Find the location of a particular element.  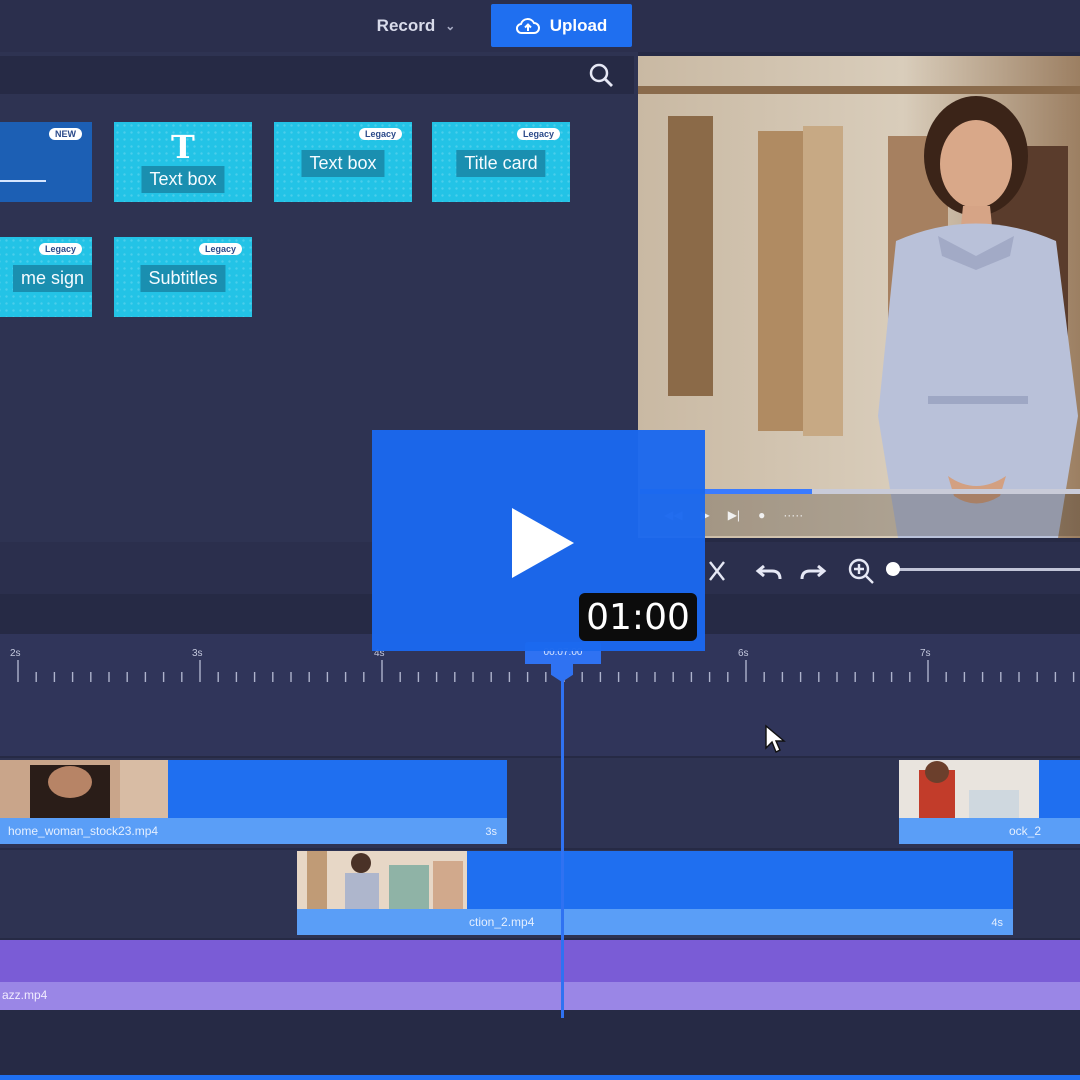

template-text-box-new: T Text box is located at coordinates (183, 162).